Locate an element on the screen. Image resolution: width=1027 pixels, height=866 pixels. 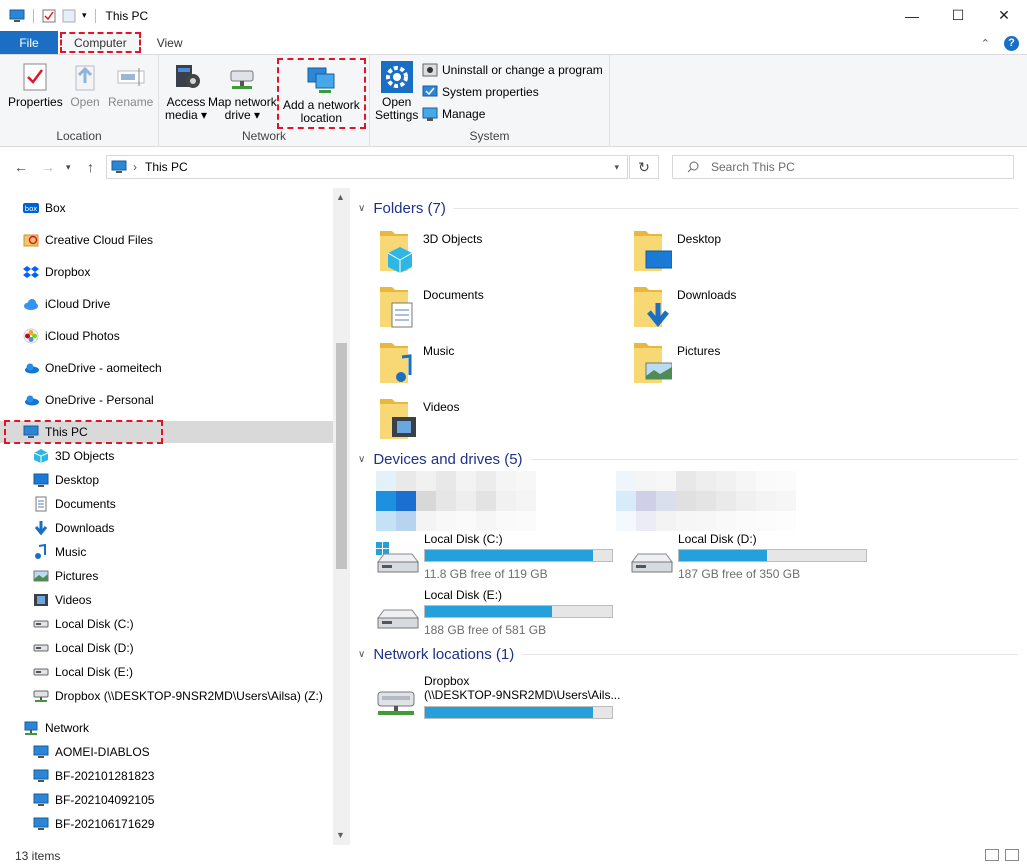
close-button: ✕ is located at coordinates (1004, 15).